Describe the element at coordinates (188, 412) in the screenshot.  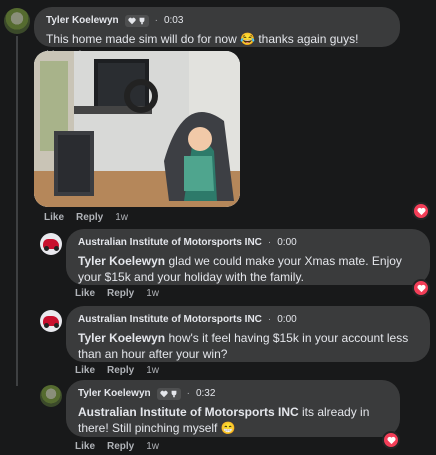
I see `mention-link: Australian Institute of Motorsports INC` at that location.